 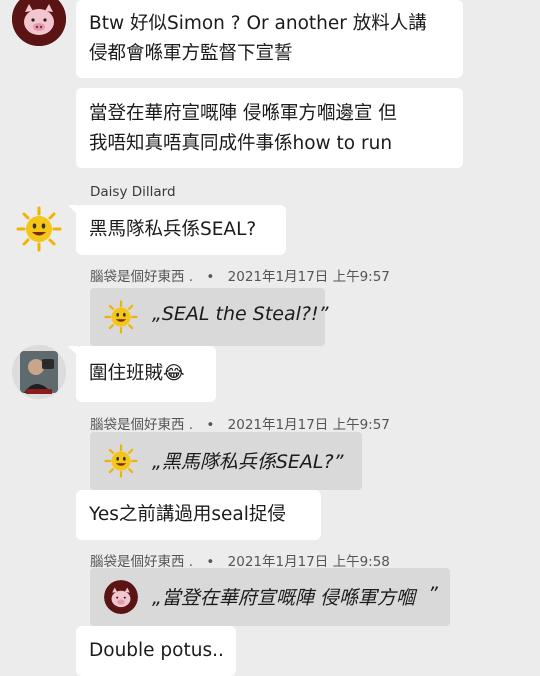 I want to click on user-avatar-icon, so click(x=39, y=372).